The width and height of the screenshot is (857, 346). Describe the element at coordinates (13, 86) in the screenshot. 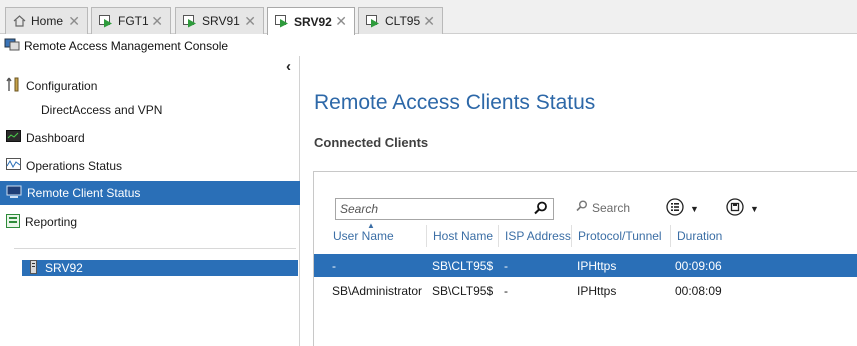

I see `tools-icon` at that location.